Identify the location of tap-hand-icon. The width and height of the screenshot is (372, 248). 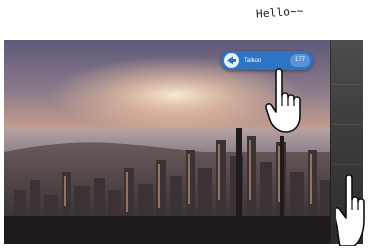
(283, 100).